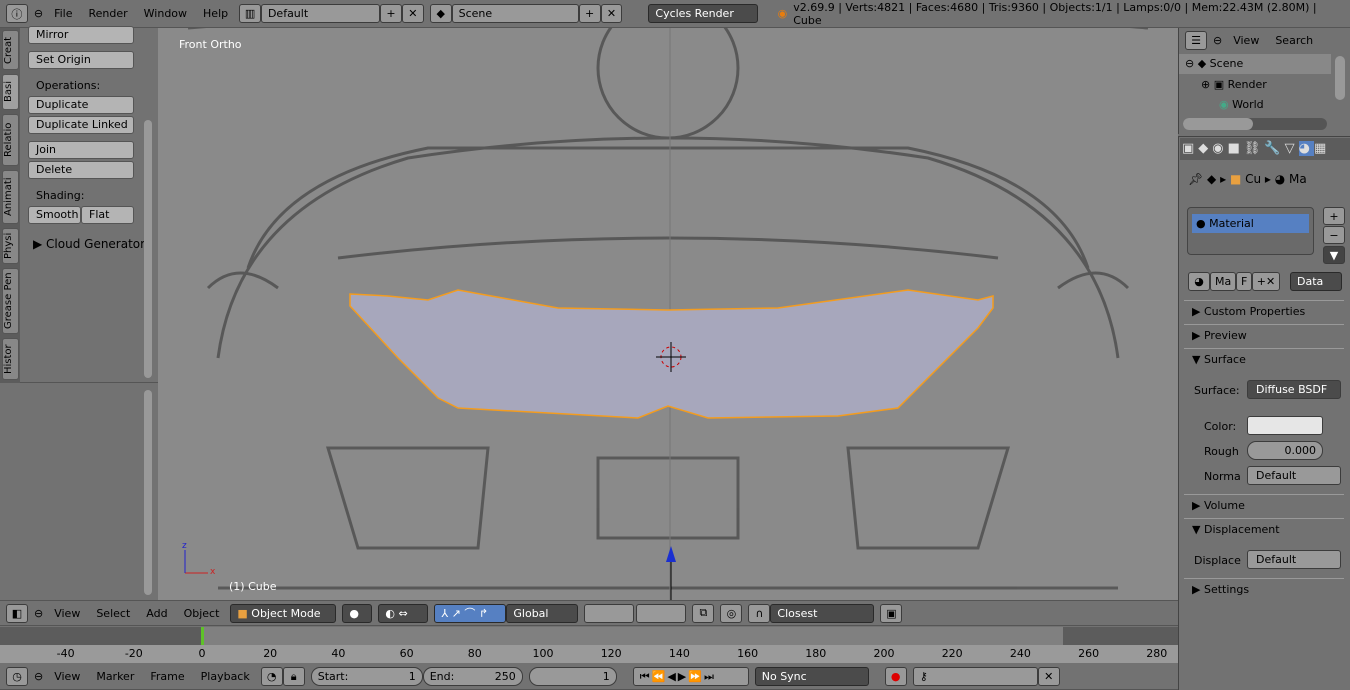  I want to click on panel-surface: ▼ Surface, so click(1264, 359).